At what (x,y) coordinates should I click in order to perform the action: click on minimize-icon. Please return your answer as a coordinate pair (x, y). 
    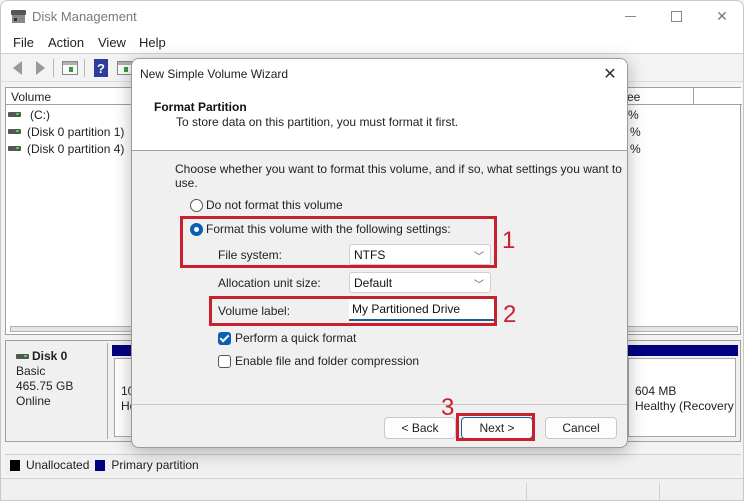
    Looking at the image, I should click on (630, 16).